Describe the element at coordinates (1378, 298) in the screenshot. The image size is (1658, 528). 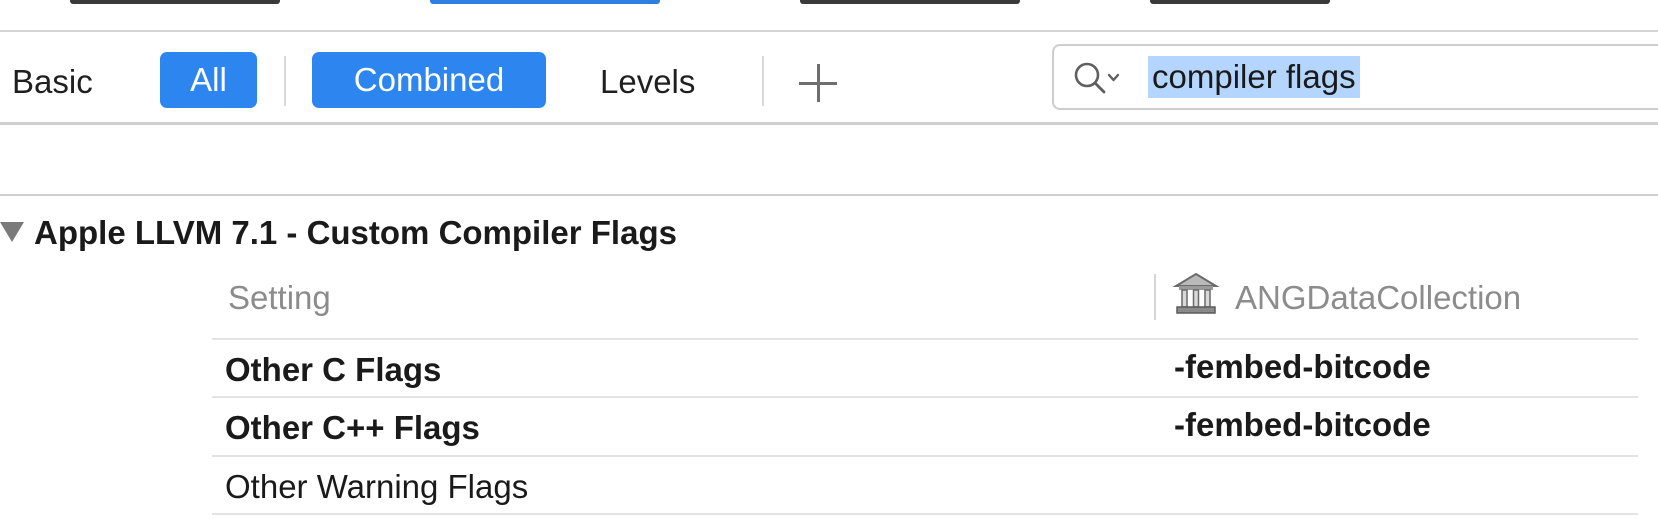
I see `column-header-target: ANGDataCollection` at that location.